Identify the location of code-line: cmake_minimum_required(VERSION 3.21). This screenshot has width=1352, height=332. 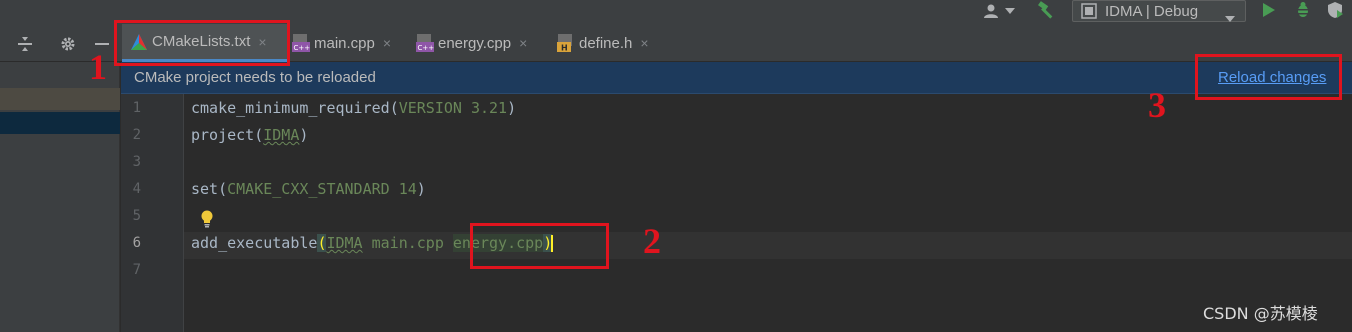
(353, 108).